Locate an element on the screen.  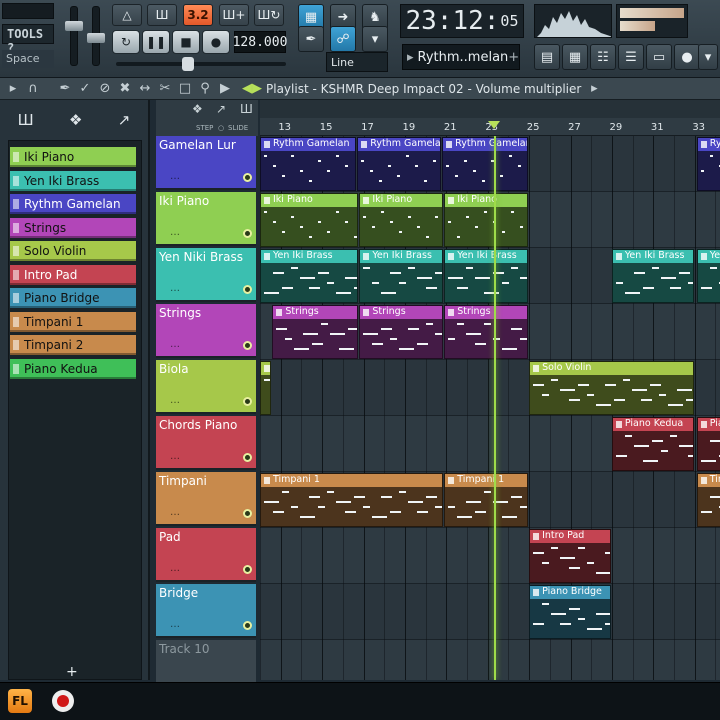
pattern-selector: ▸ Rythm..melan + is located at coordinates (461, 57).